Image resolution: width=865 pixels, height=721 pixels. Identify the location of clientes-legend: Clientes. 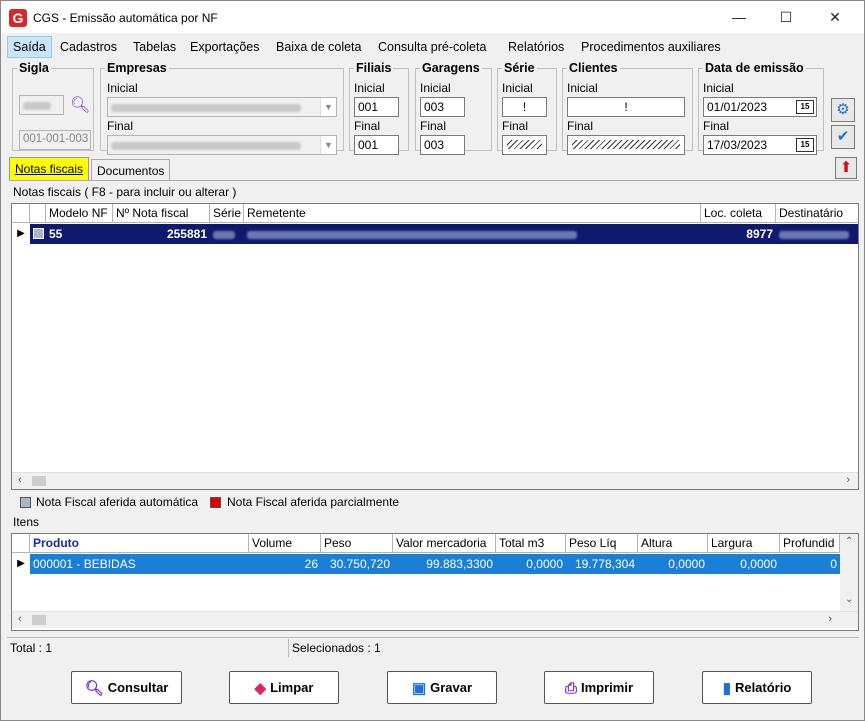
(593, 68).